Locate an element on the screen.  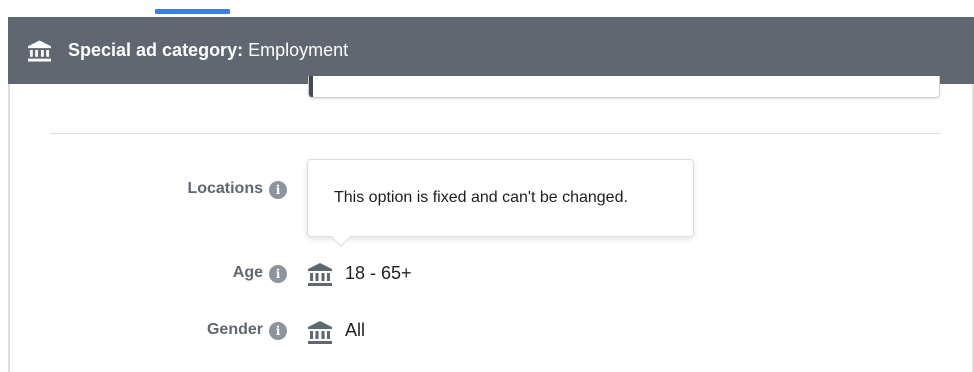
section-divider is located at coordinates (495, 133).